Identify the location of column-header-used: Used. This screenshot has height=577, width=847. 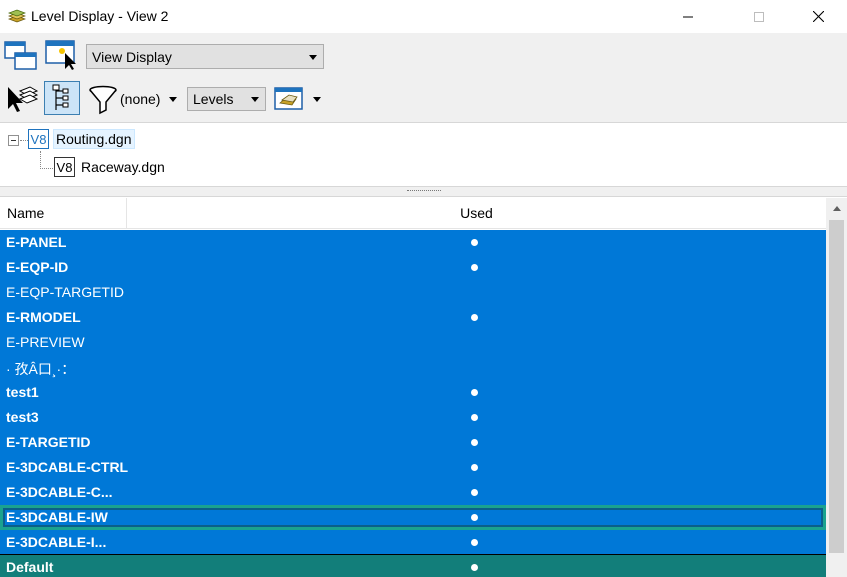
(476, 213).